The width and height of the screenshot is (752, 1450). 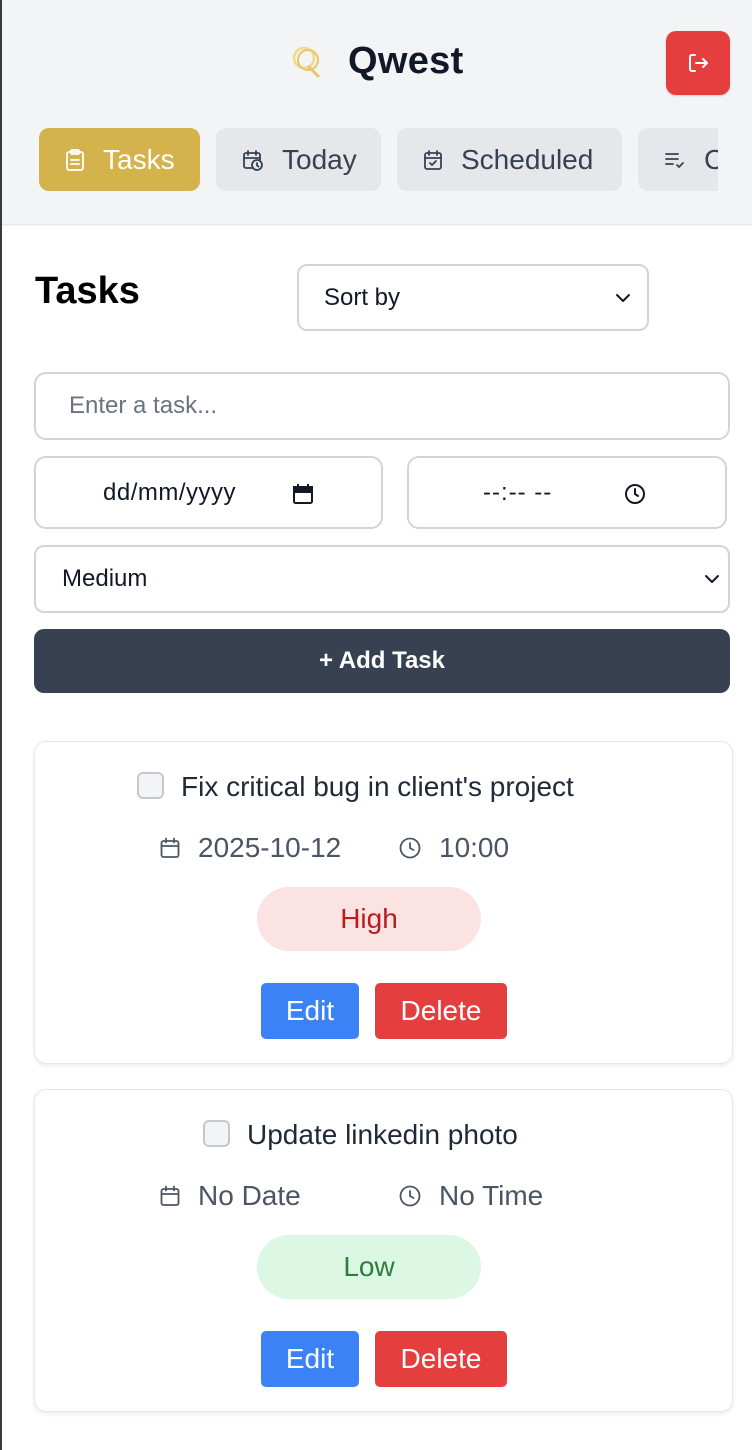 What do you see at coordinates (382, 661) in the screenshot?
I see `add-task-button: + Add Task` at bounding box center [382, 661].